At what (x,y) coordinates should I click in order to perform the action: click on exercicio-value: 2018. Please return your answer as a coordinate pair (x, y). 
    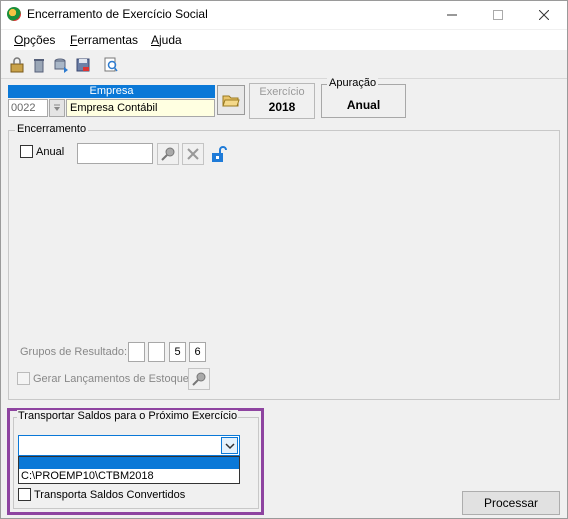
    Looking at the image, I should click on (282, 107).